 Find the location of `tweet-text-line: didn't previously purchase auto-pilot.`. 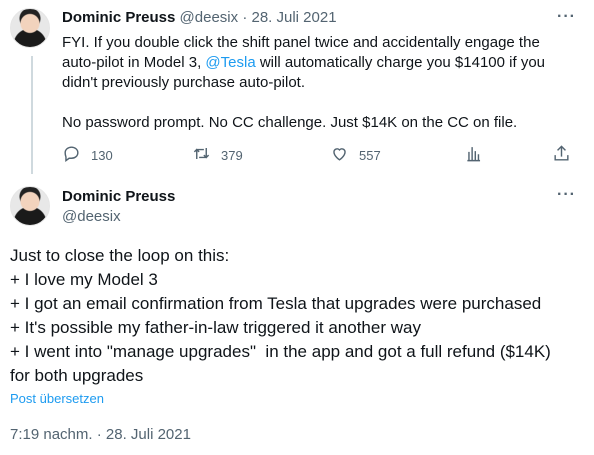

tweet-text-line: didn't previously purchase auto-pilot. is located at coordinates (184, 82).